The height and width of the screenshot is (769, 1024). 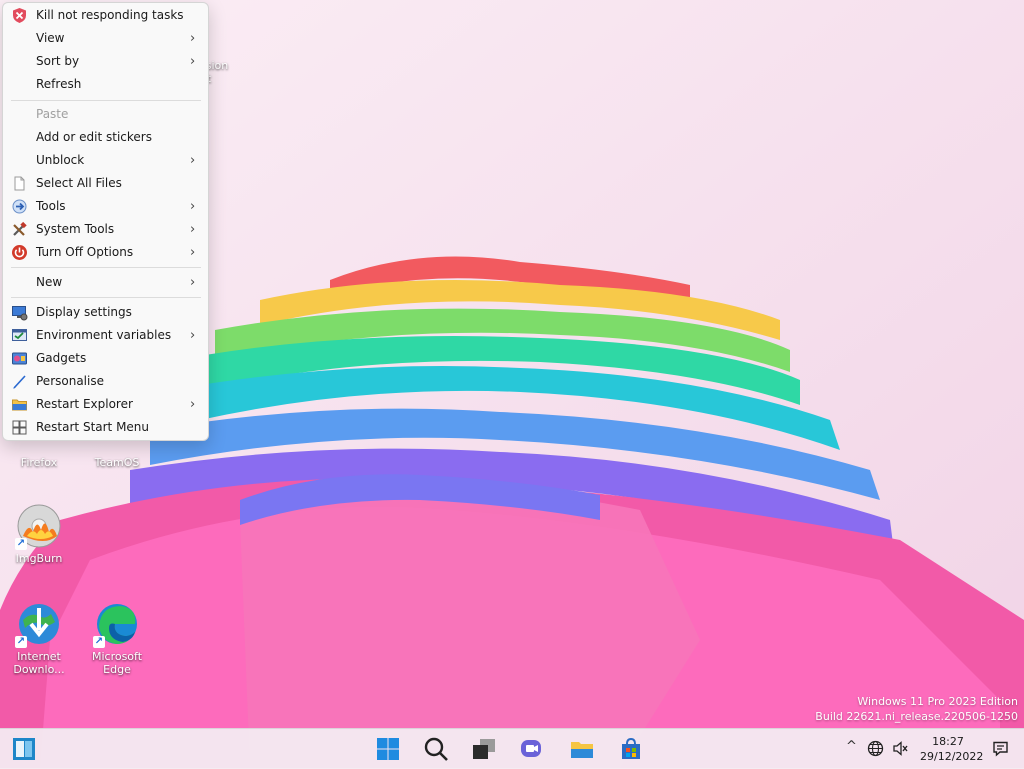 What do you see at coordinates (19, 358) in the screenshot?
I see `gadgets-icon` at bounding box center [19, 358].